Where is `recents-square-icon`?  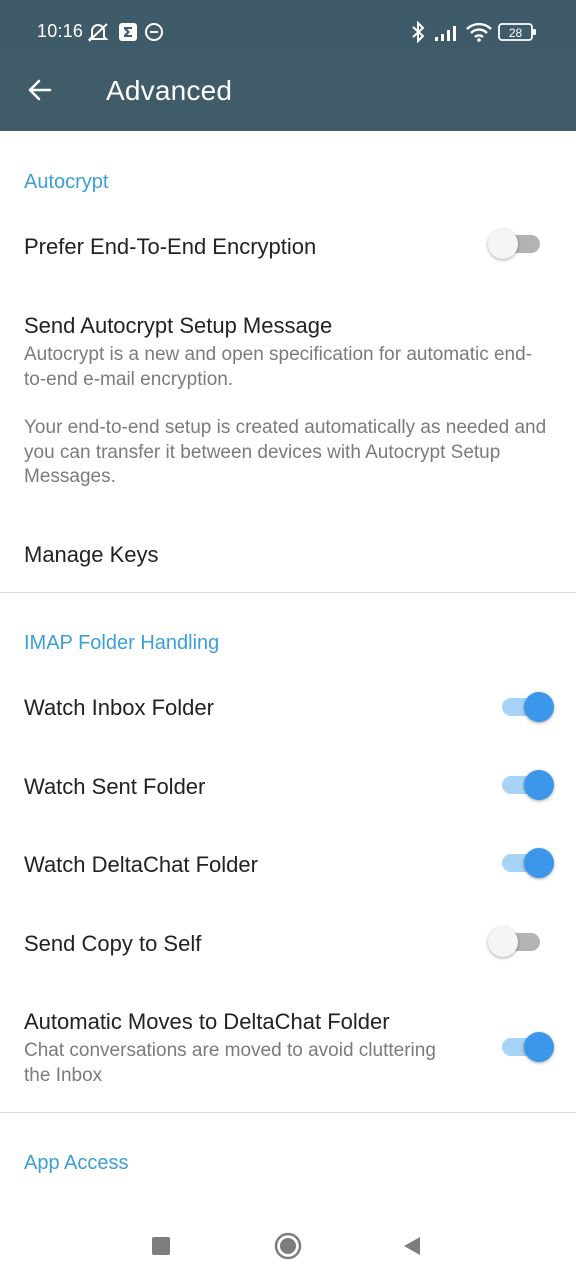 recents-square-icon is located at coordinates (161, 1246).